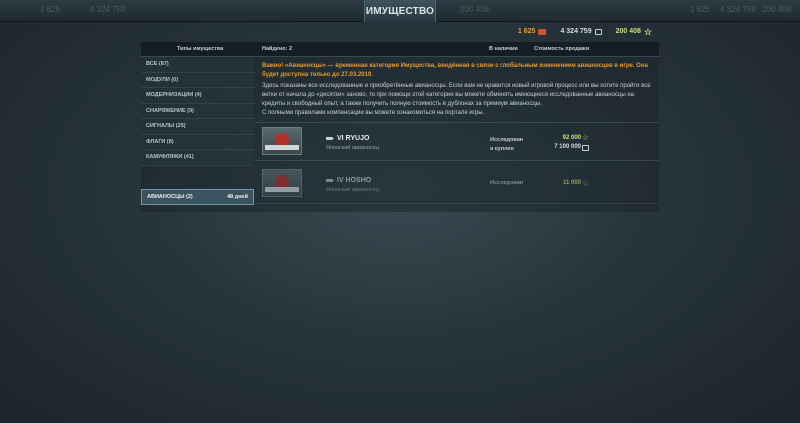  What do you see at coordinates (561, 49) in the screenshot?
I see `column-sale-value: Стоимость продажи` at bounding box center [561, 49].